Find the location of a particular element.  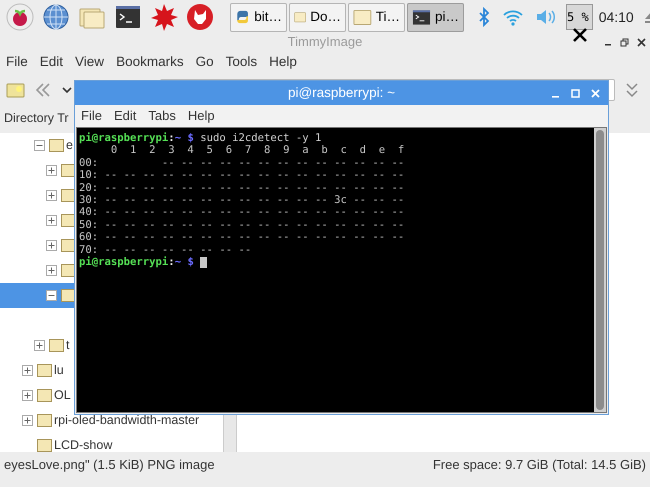

output-line: 50: -- -- -- -- -- -- -- -- -- -- -- -- -- -- -- -- is located at coordinates (241, 225).